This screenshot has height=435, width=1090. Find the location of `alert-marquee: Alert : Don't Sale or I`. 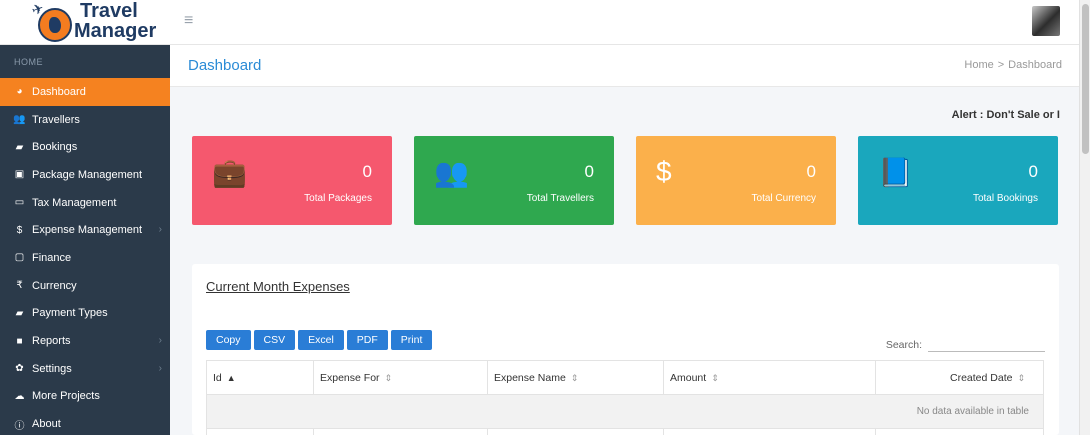

alert-marquee: Alert : Don't Sale or I is located at coordinates (1005, 115).